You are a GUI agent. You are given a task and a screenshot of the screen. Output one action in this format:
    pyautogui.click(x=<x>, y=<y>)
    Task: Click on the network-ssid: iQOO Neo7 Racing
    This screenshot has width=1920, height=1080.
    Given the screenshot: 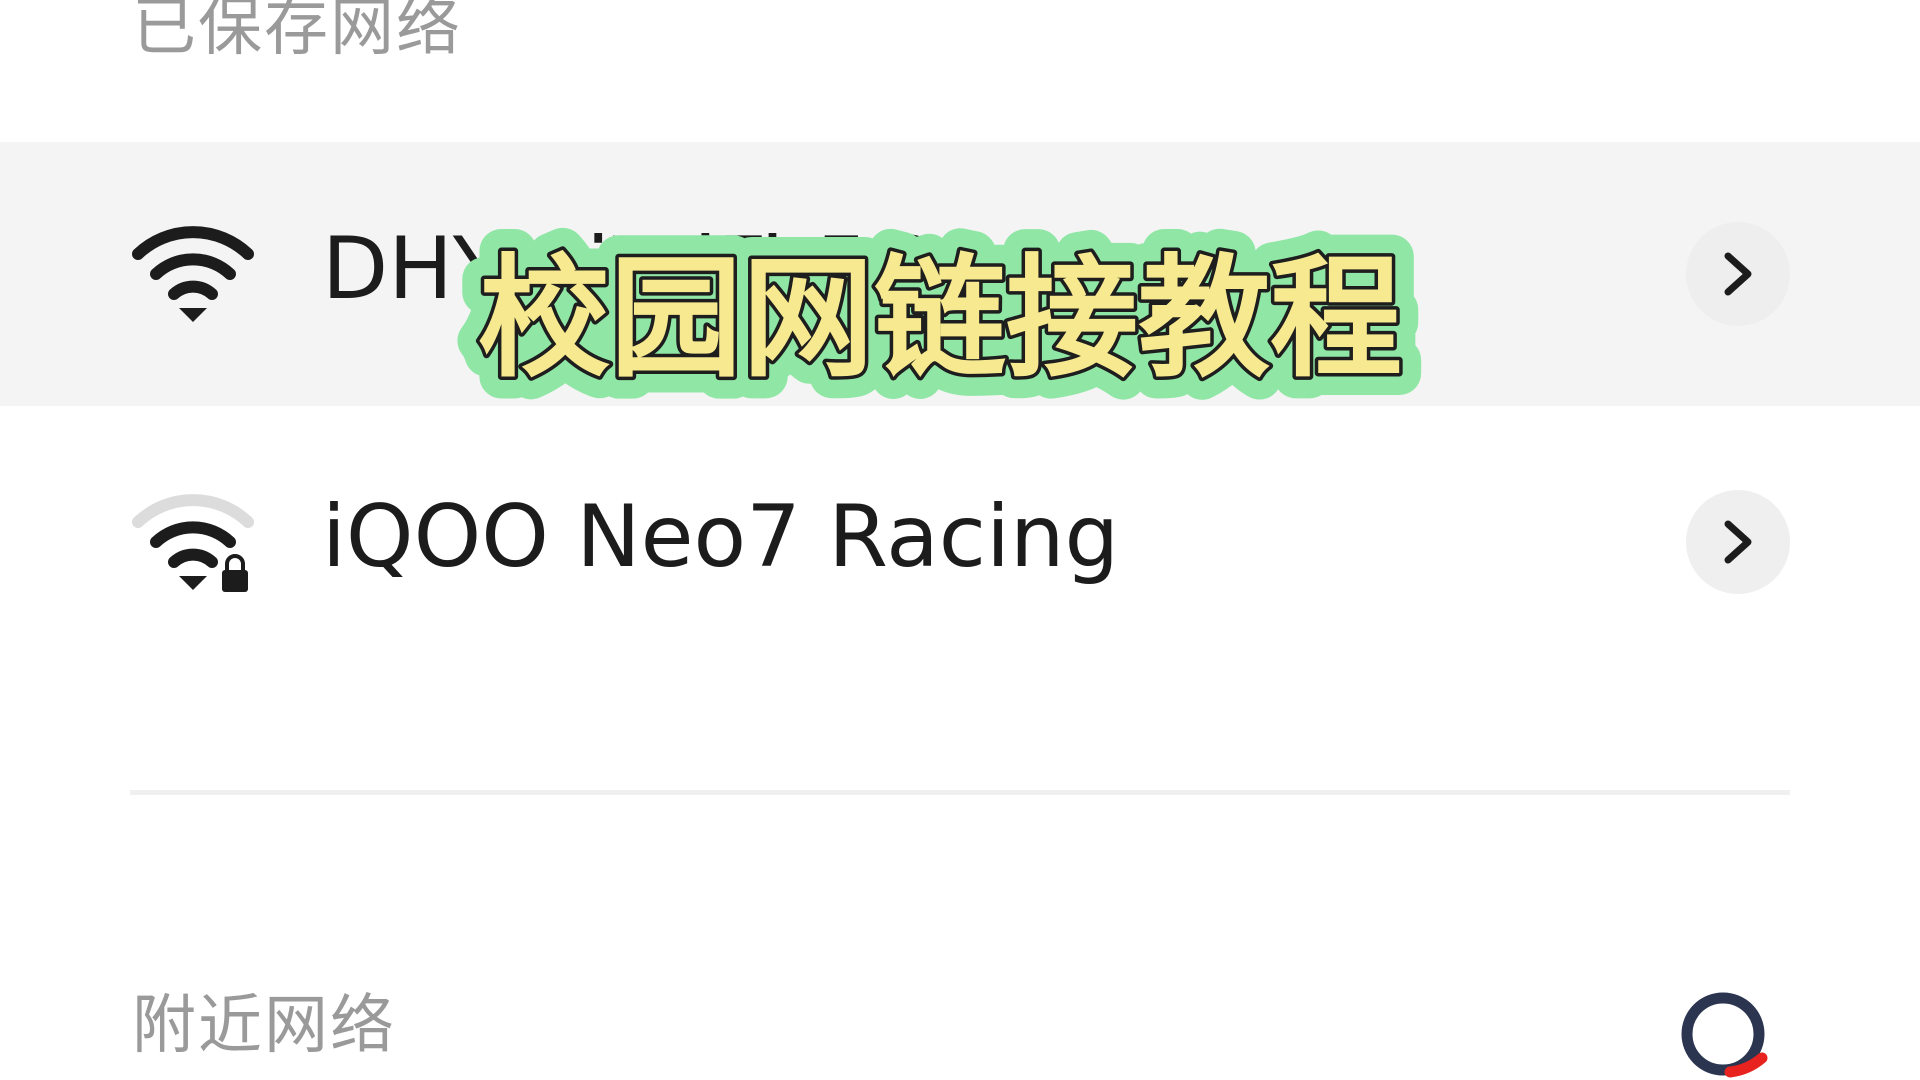 What is the action you would take?
    pyautogui.click(x=721, y=537)
    